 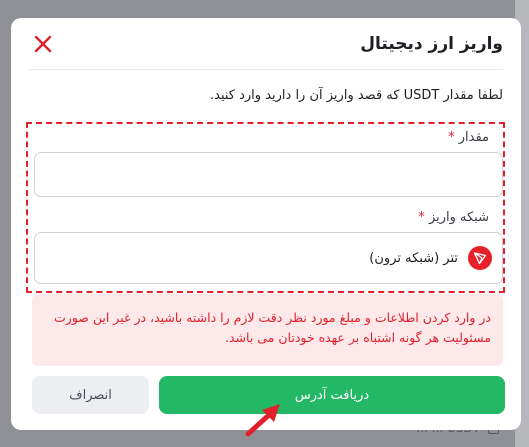 I want to click on network-select: تتر (شبکه ترون), so click(x=268, y=258).